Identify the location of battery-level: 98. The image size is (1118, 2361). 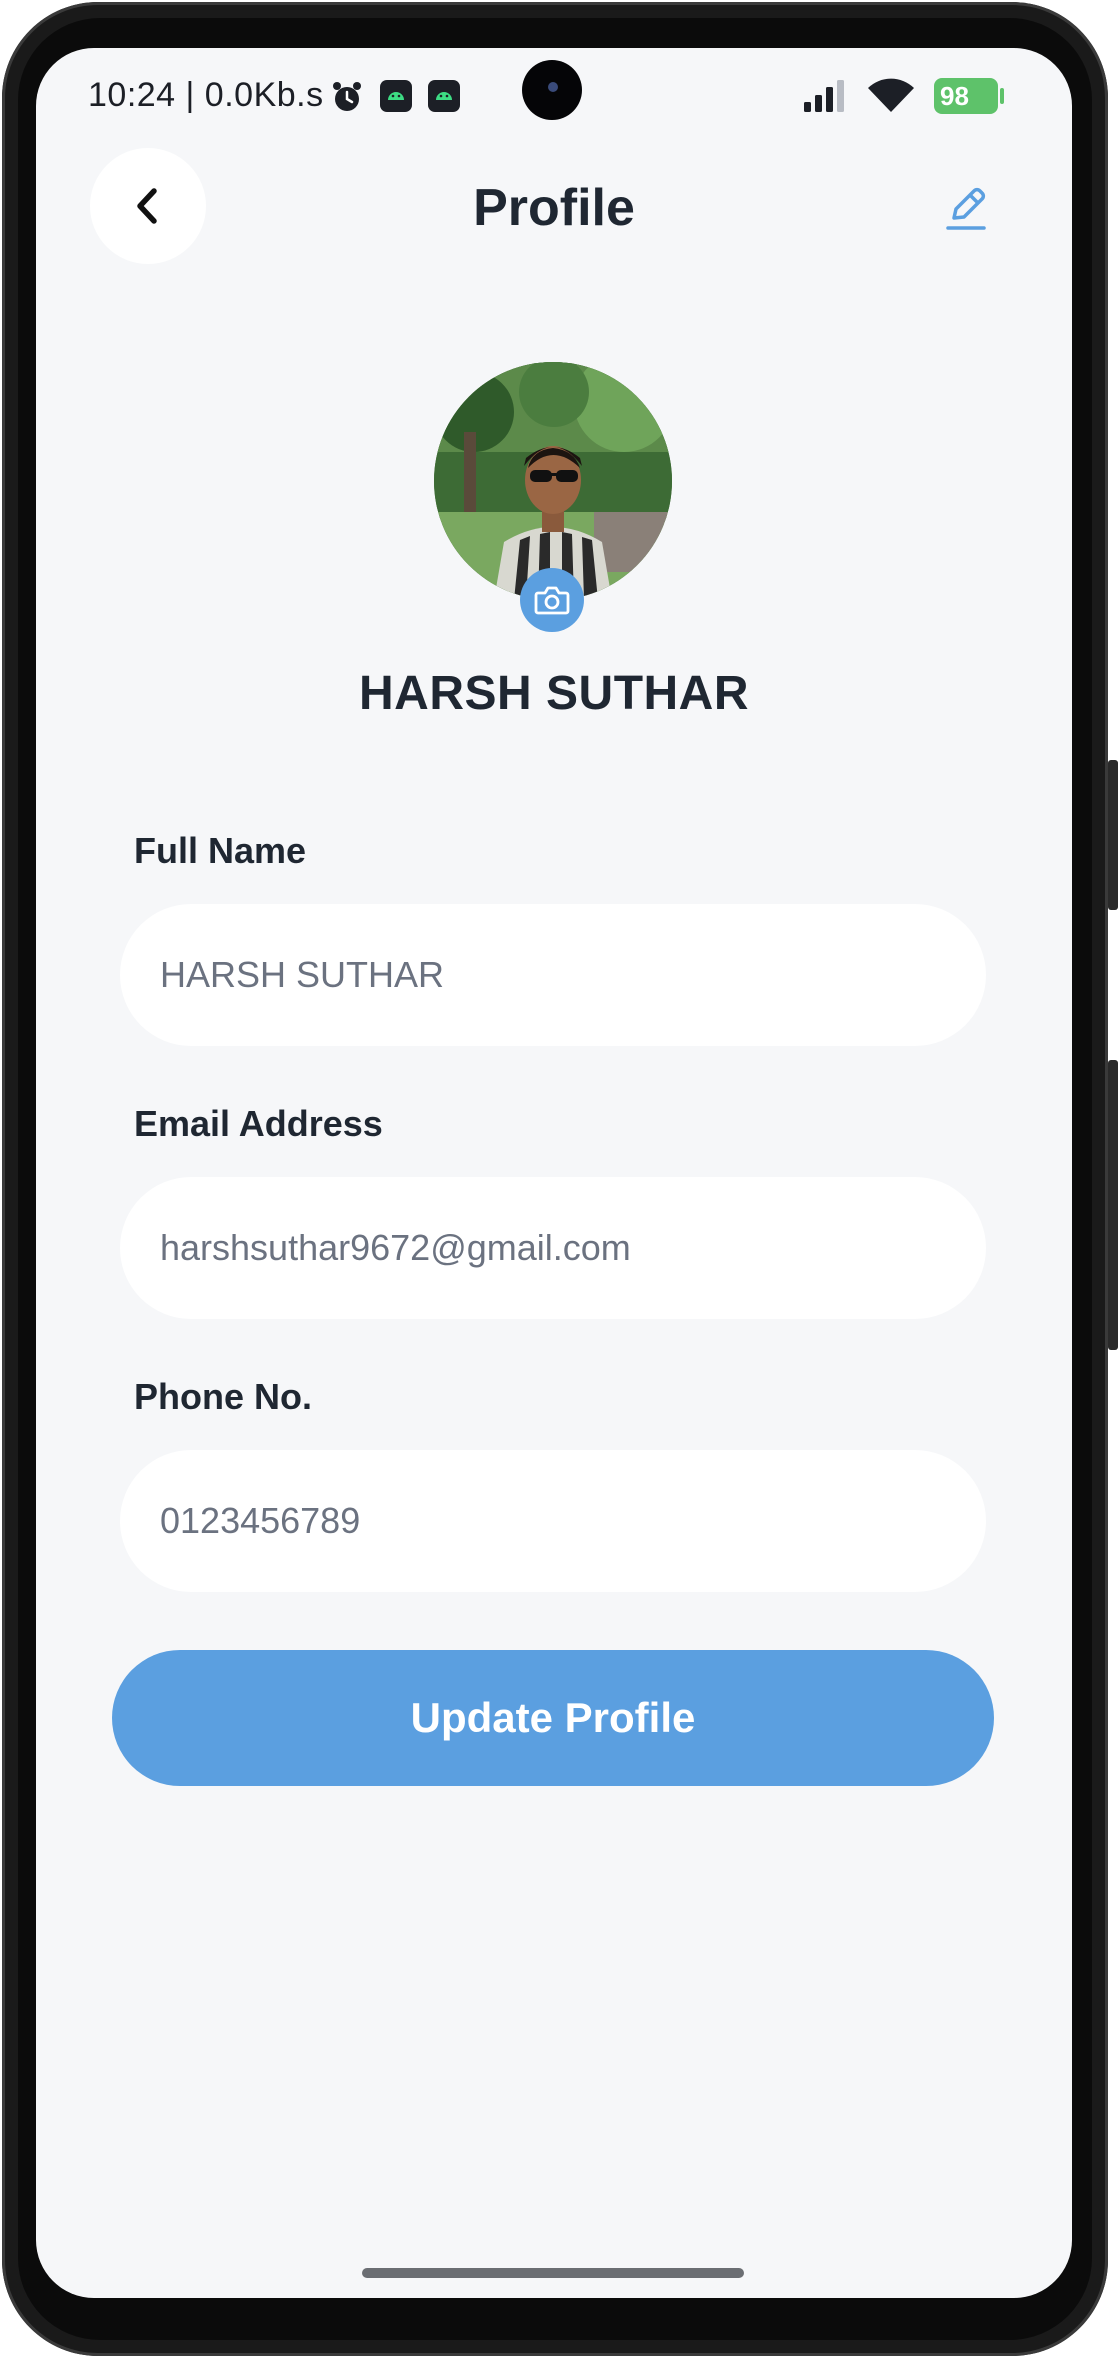
(954, 96).